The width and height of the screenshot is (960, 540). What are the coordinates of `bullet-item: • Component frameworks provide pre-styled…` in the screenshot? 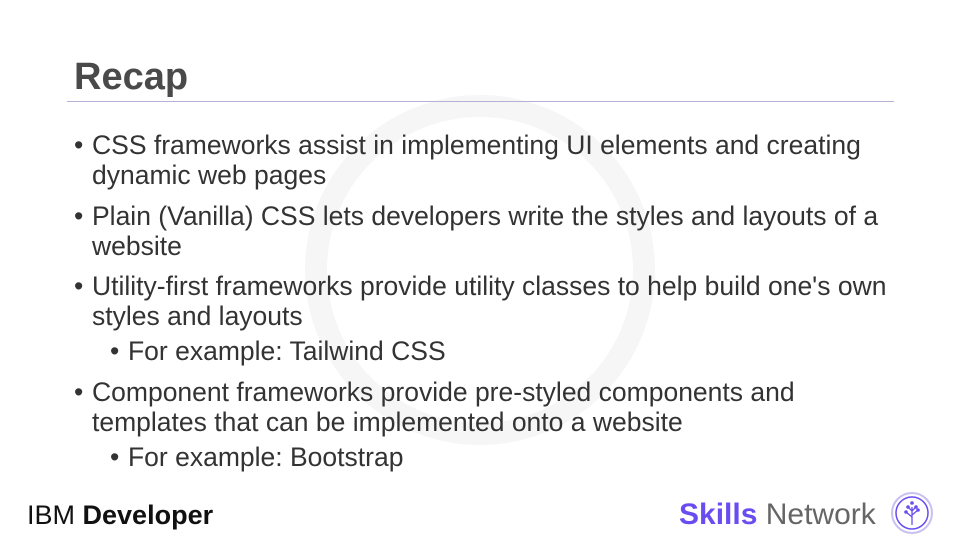 It's located at (434, 407).